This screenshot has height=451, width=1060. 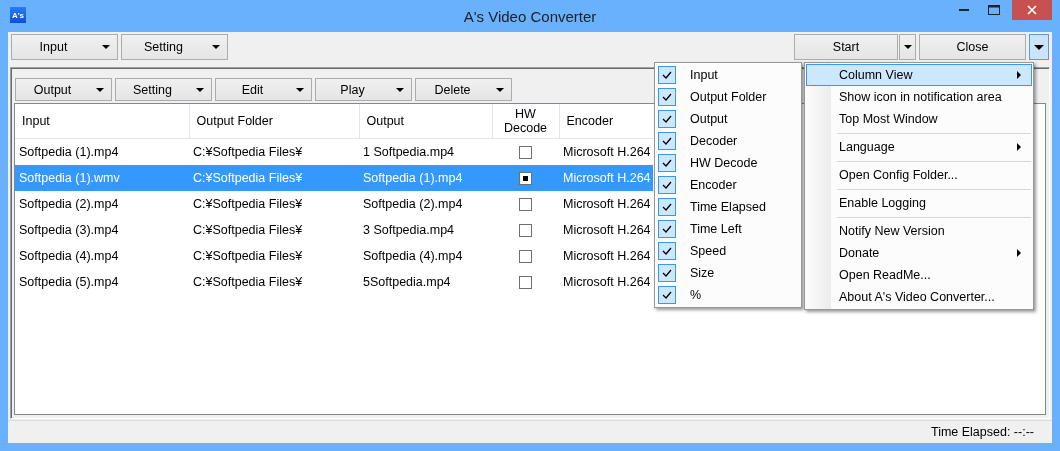 What do you see at coordinates (919, 119) in the screenshot?
I see `menu-item: Top Most Window` at bounding box center [919, 119].